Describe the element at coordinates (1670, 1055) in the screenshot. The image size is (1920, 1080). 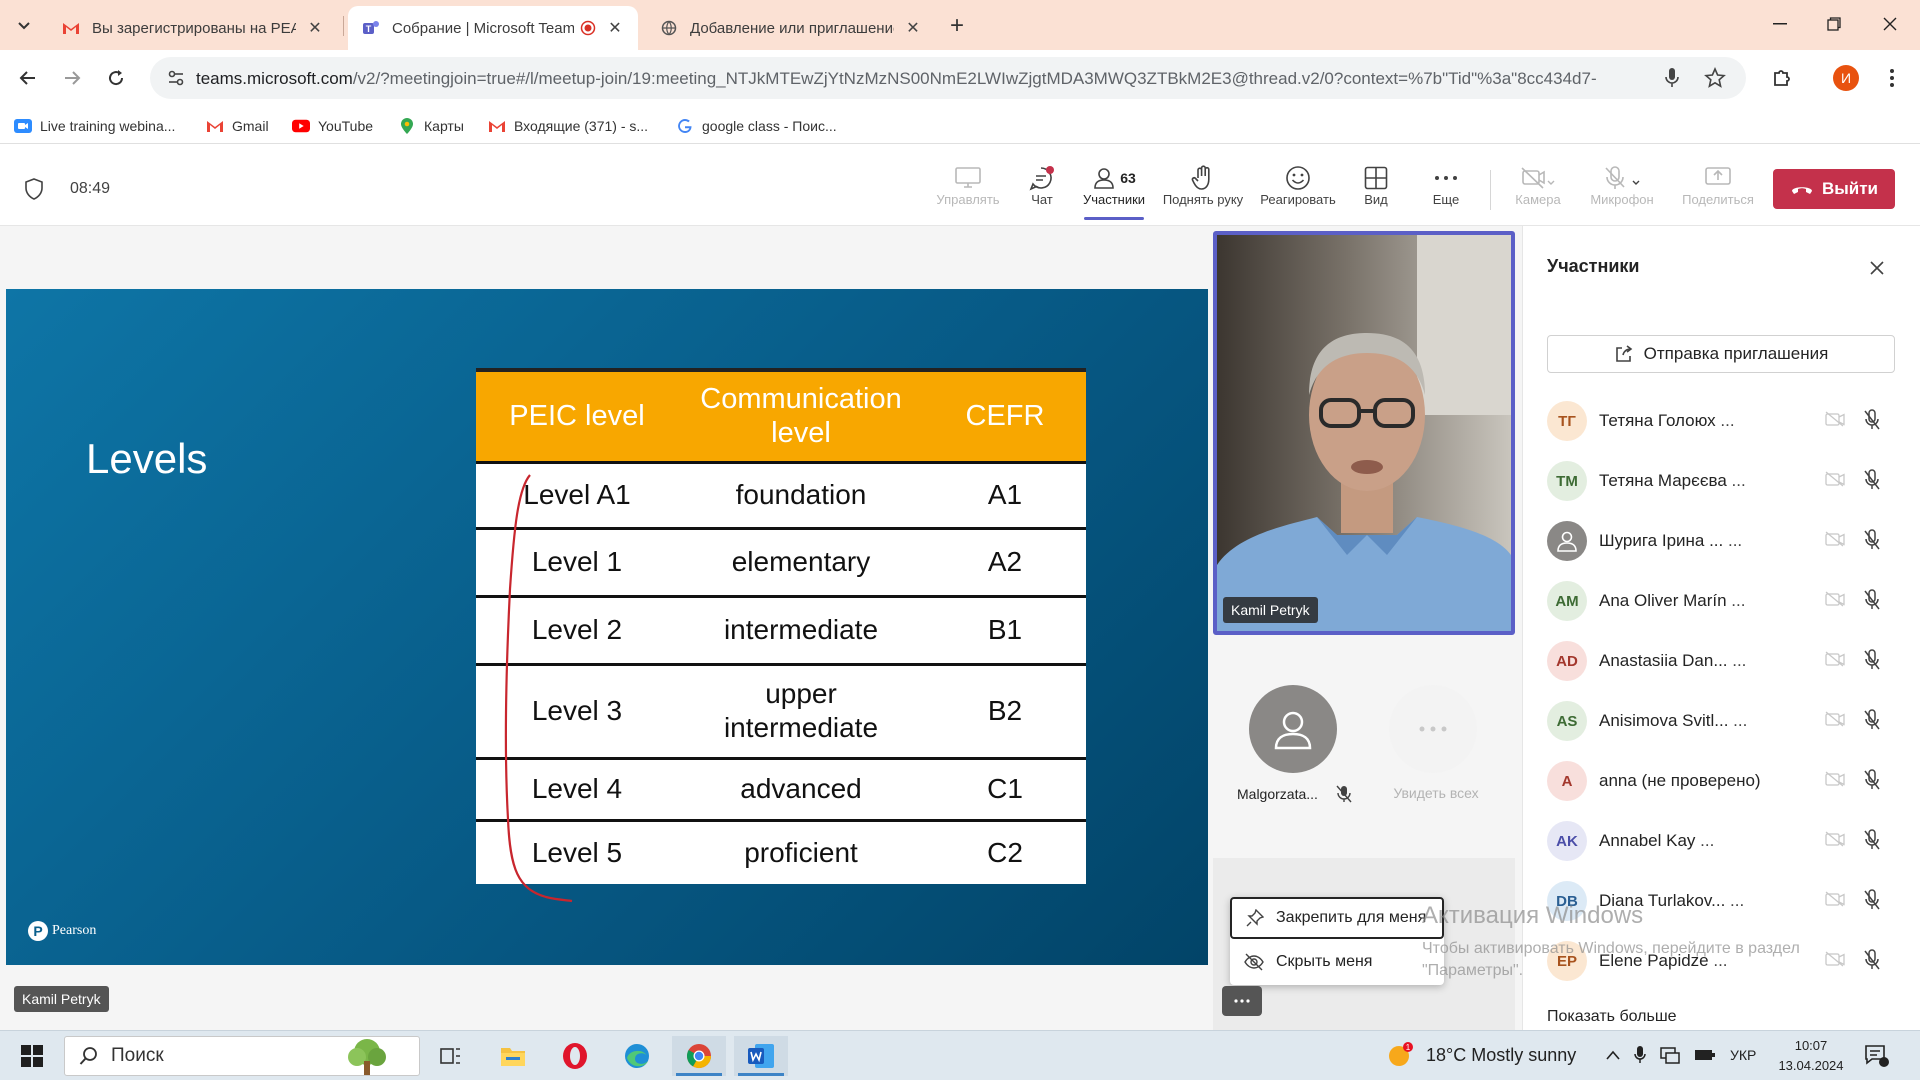
I see `network-icon` at that location.